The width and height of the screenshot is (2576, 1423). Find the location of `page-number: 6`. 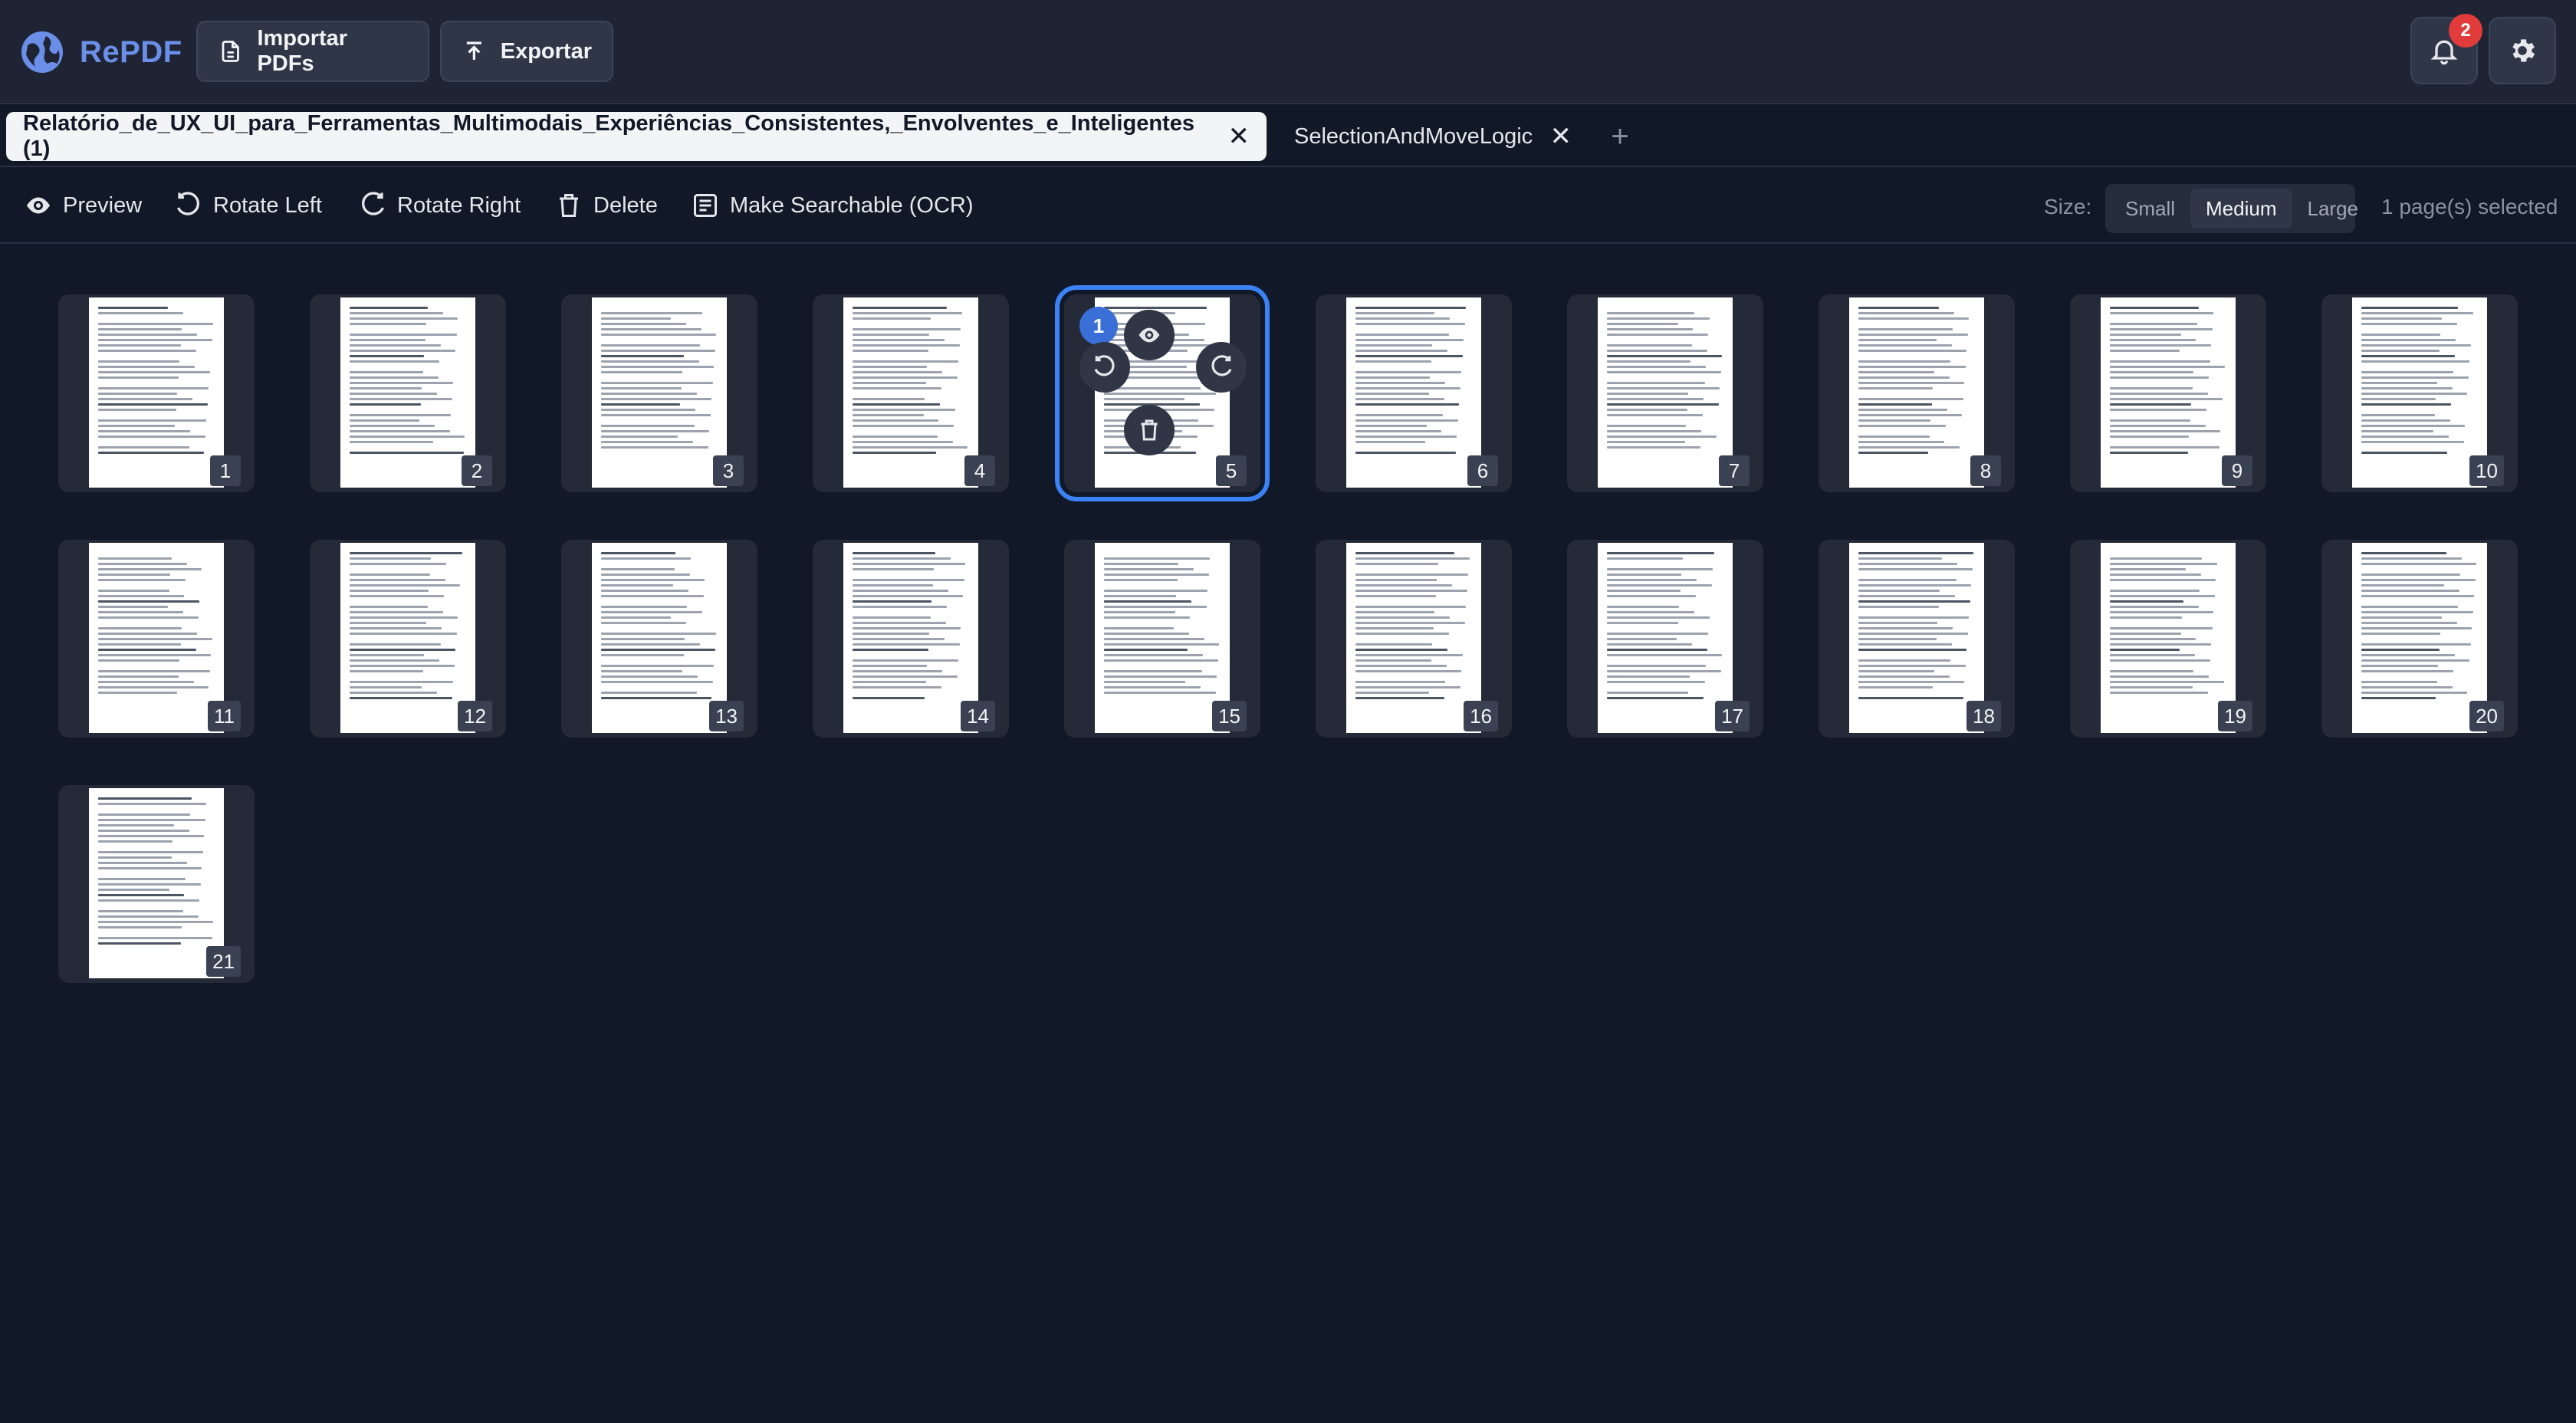

page-number: 6 is located at coordinates (1482, 471).